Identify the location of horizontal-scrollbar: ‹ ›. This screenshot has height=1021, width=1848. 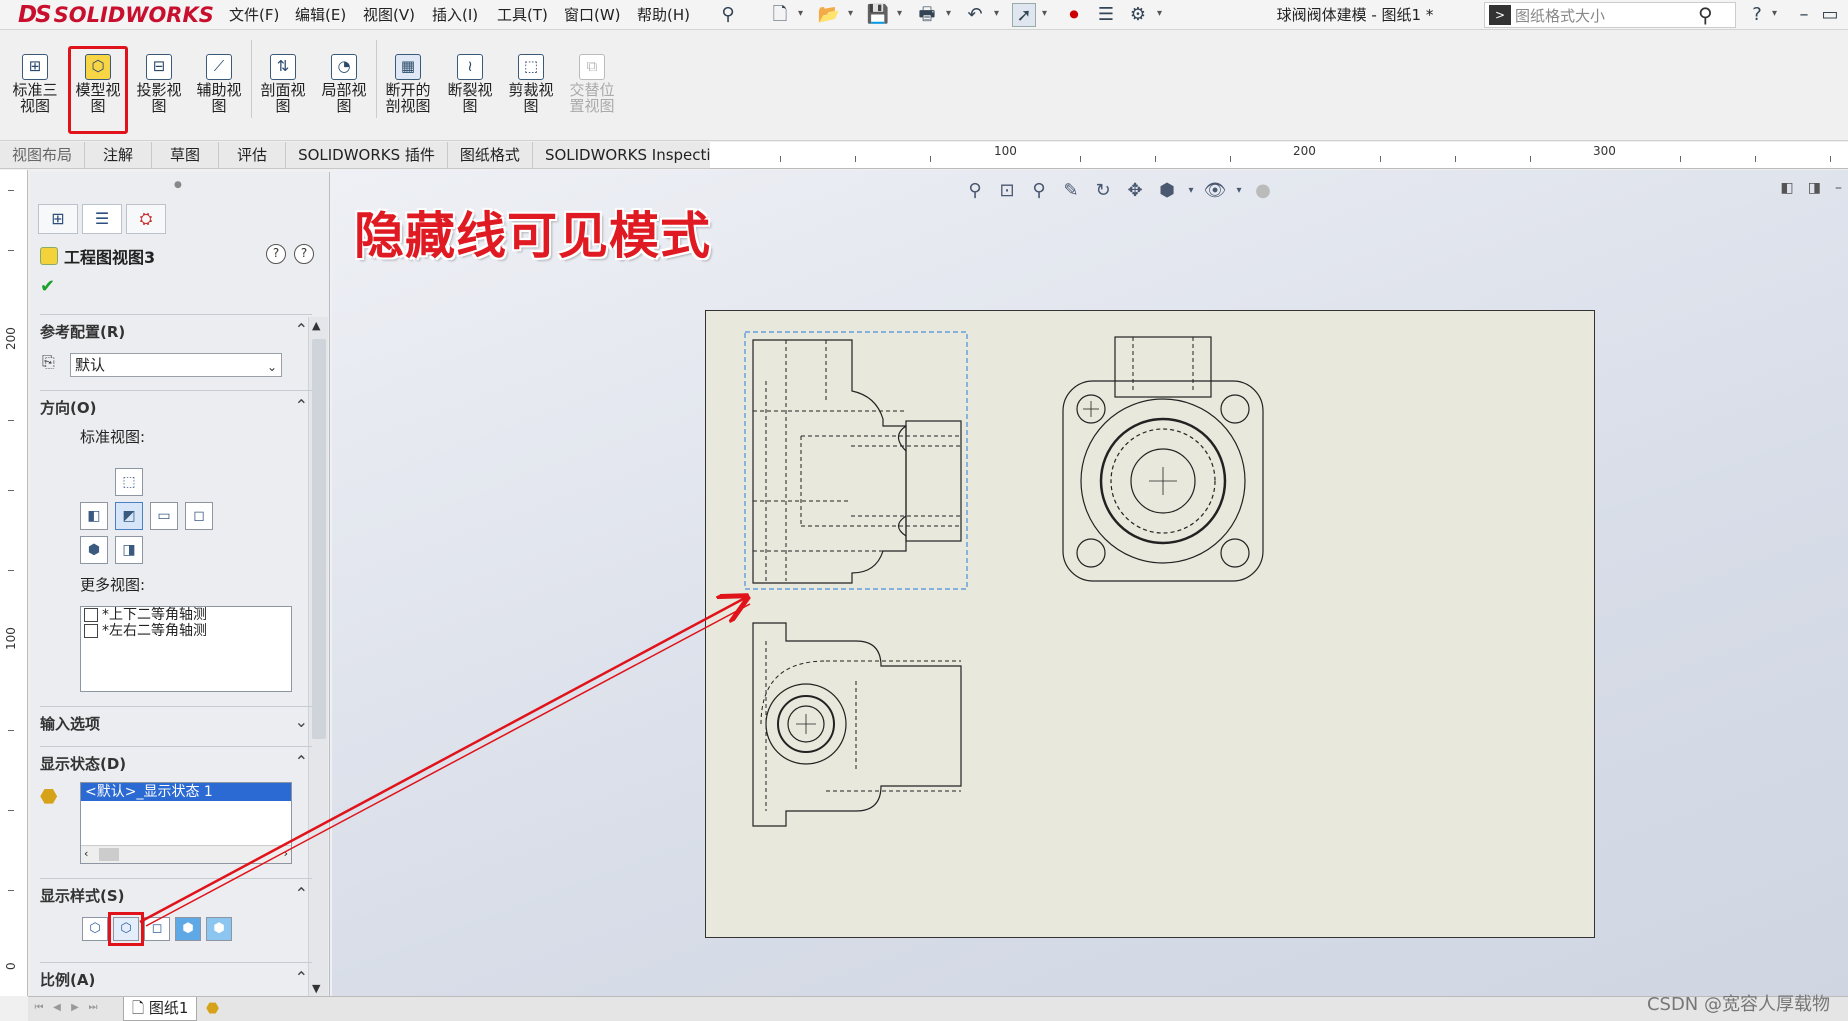
(186, 854).